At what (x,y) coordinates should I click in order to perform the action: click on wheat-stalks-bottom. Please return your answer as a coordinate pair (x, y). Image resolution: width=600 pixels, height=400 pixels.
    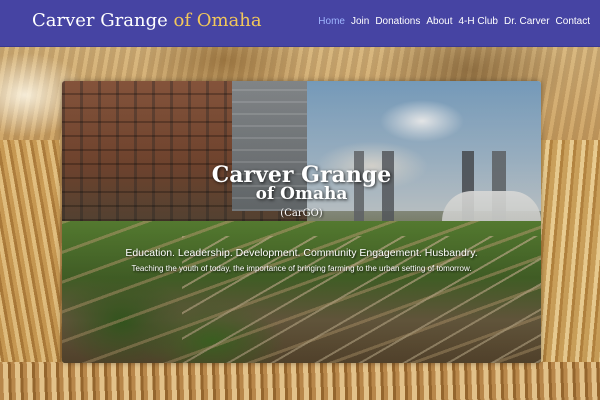
    Looking at the image, I should click on (300, 381).